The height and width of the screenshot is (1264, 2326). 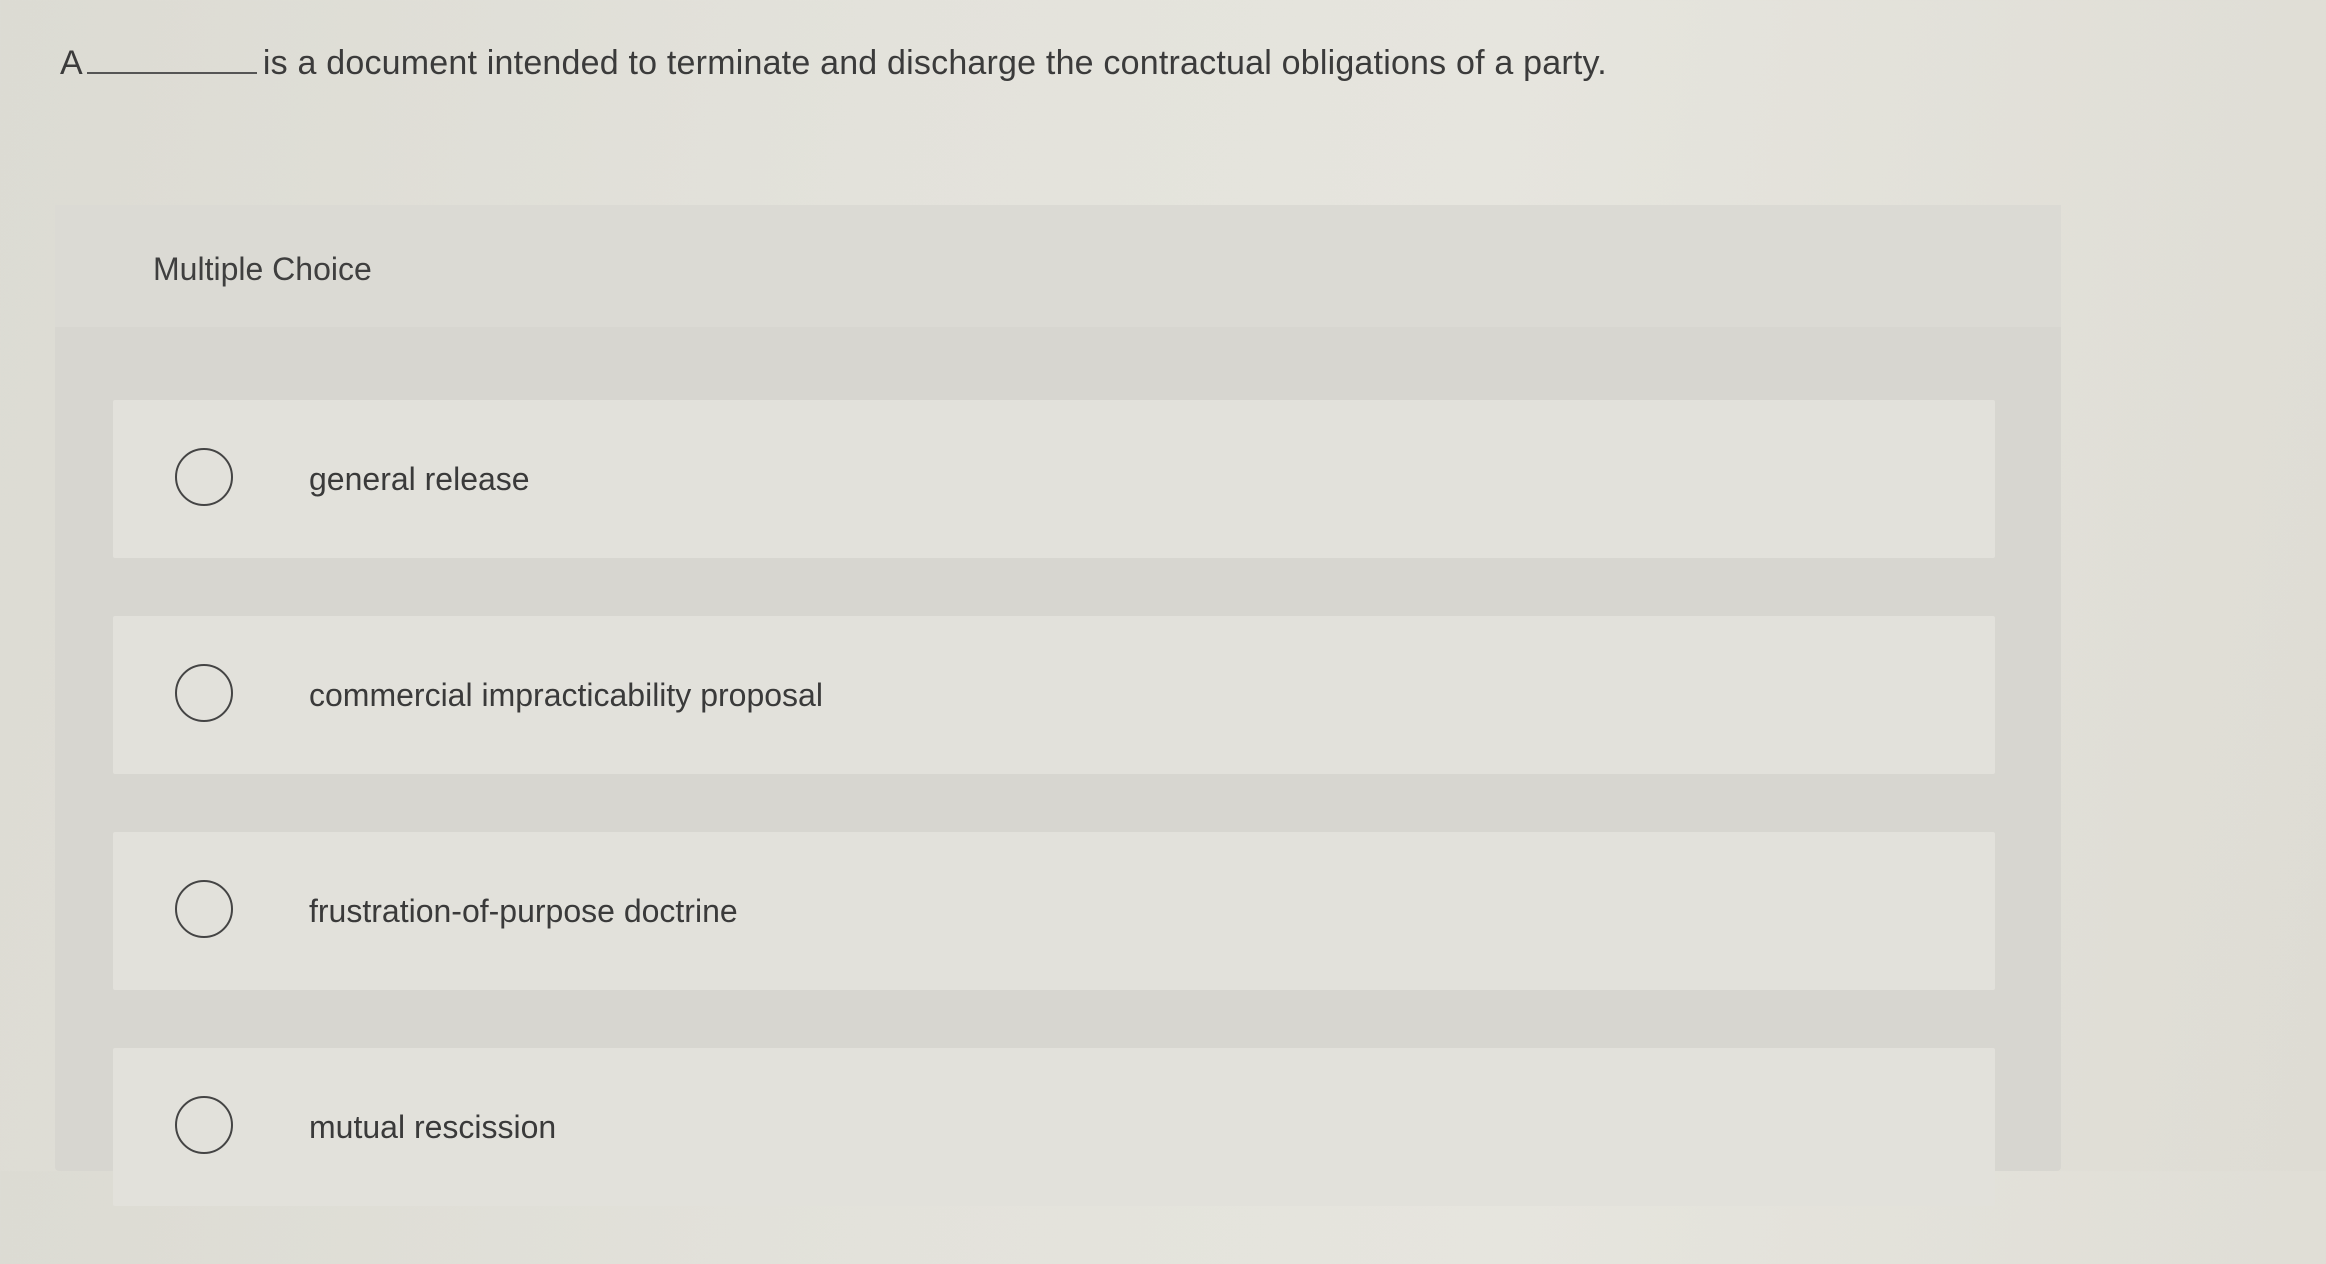 I want to click on choice-label: general release, so click(x=419, y=479).